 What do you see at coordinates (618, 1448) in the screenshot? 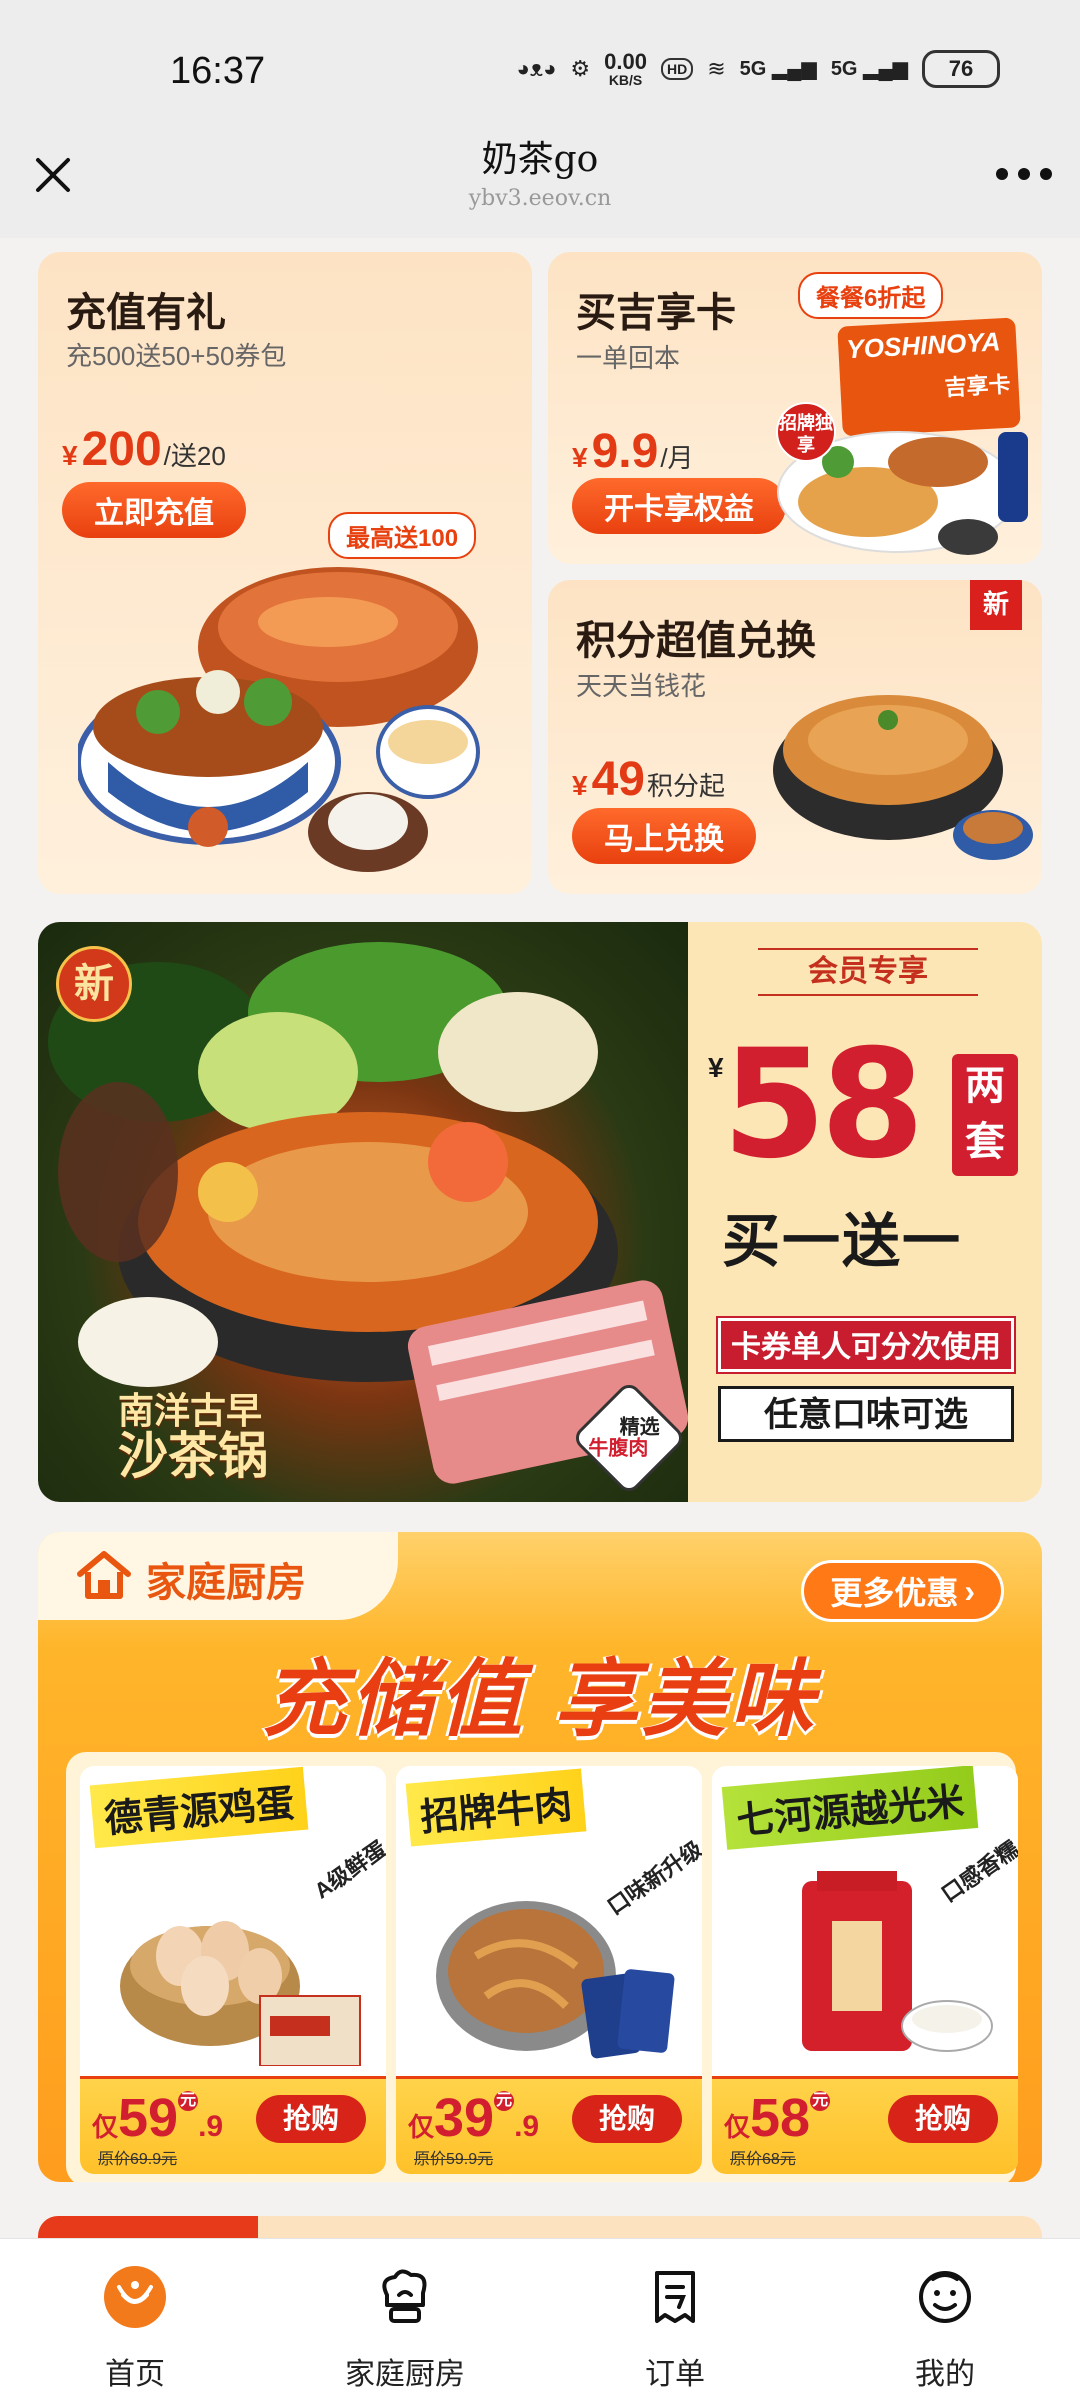
I see `beef-tag-line2: 牛腹肉` at bounding box center [618, 1448].